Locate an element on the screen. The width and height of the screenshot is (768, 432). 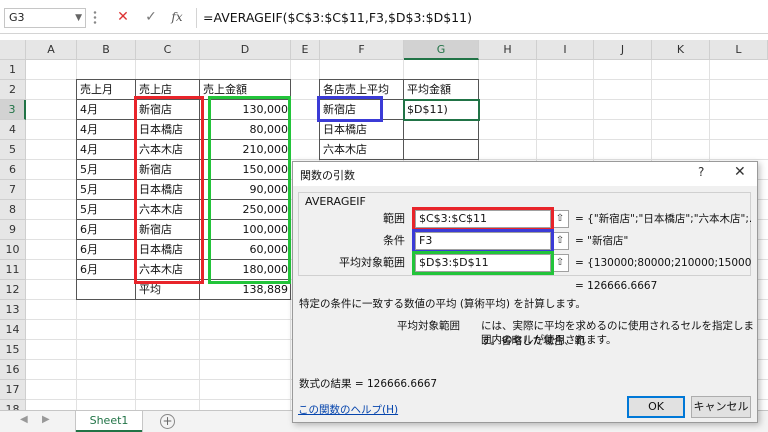
formula-input: =AVERAGEIF($C$3:$C$11,F3,$D$3:$D$11) is located at coordinates (480, 18).